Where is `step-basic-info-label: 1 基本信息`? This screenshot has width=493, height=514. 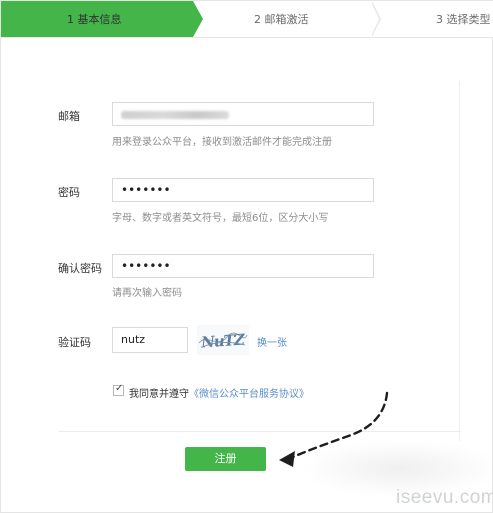
step-basic-info-label: 1 基本信息 is located at coordinates (94, 19).